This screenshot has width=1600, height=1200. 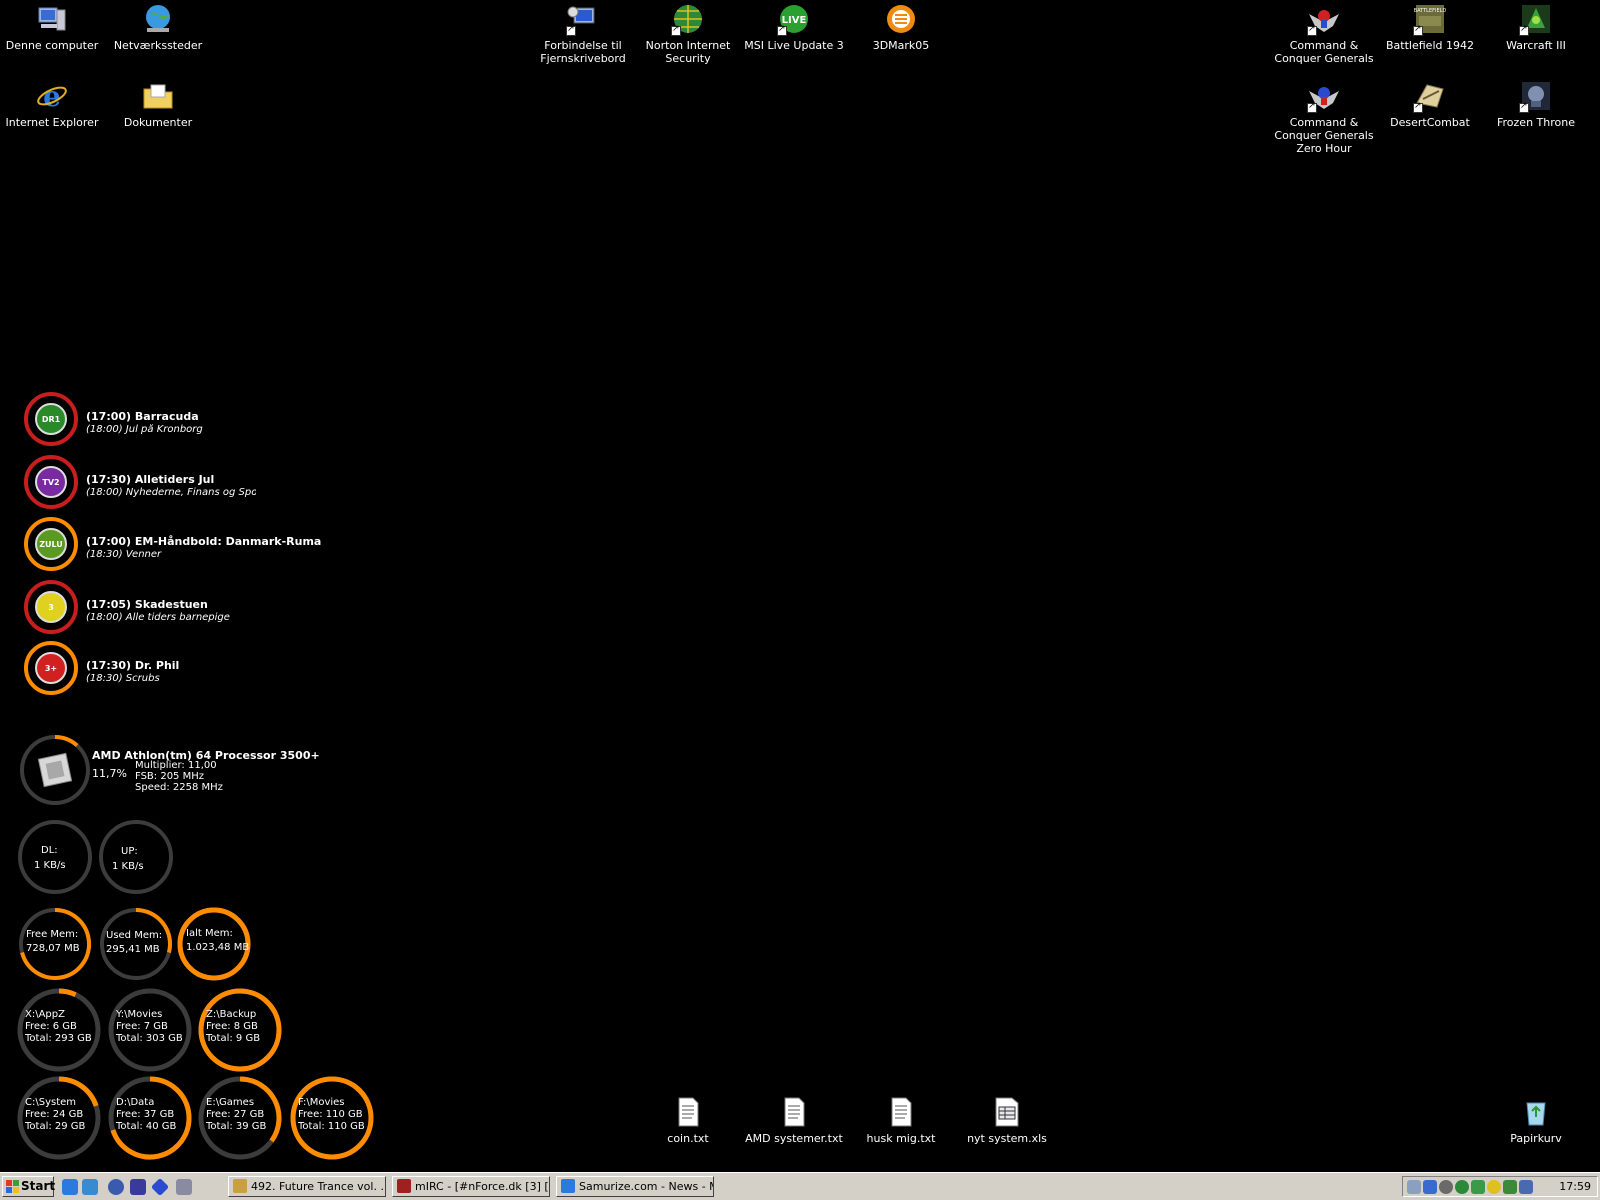 I want to click on drive-free: Free: 8 GB, so click(x=232, y=1026).